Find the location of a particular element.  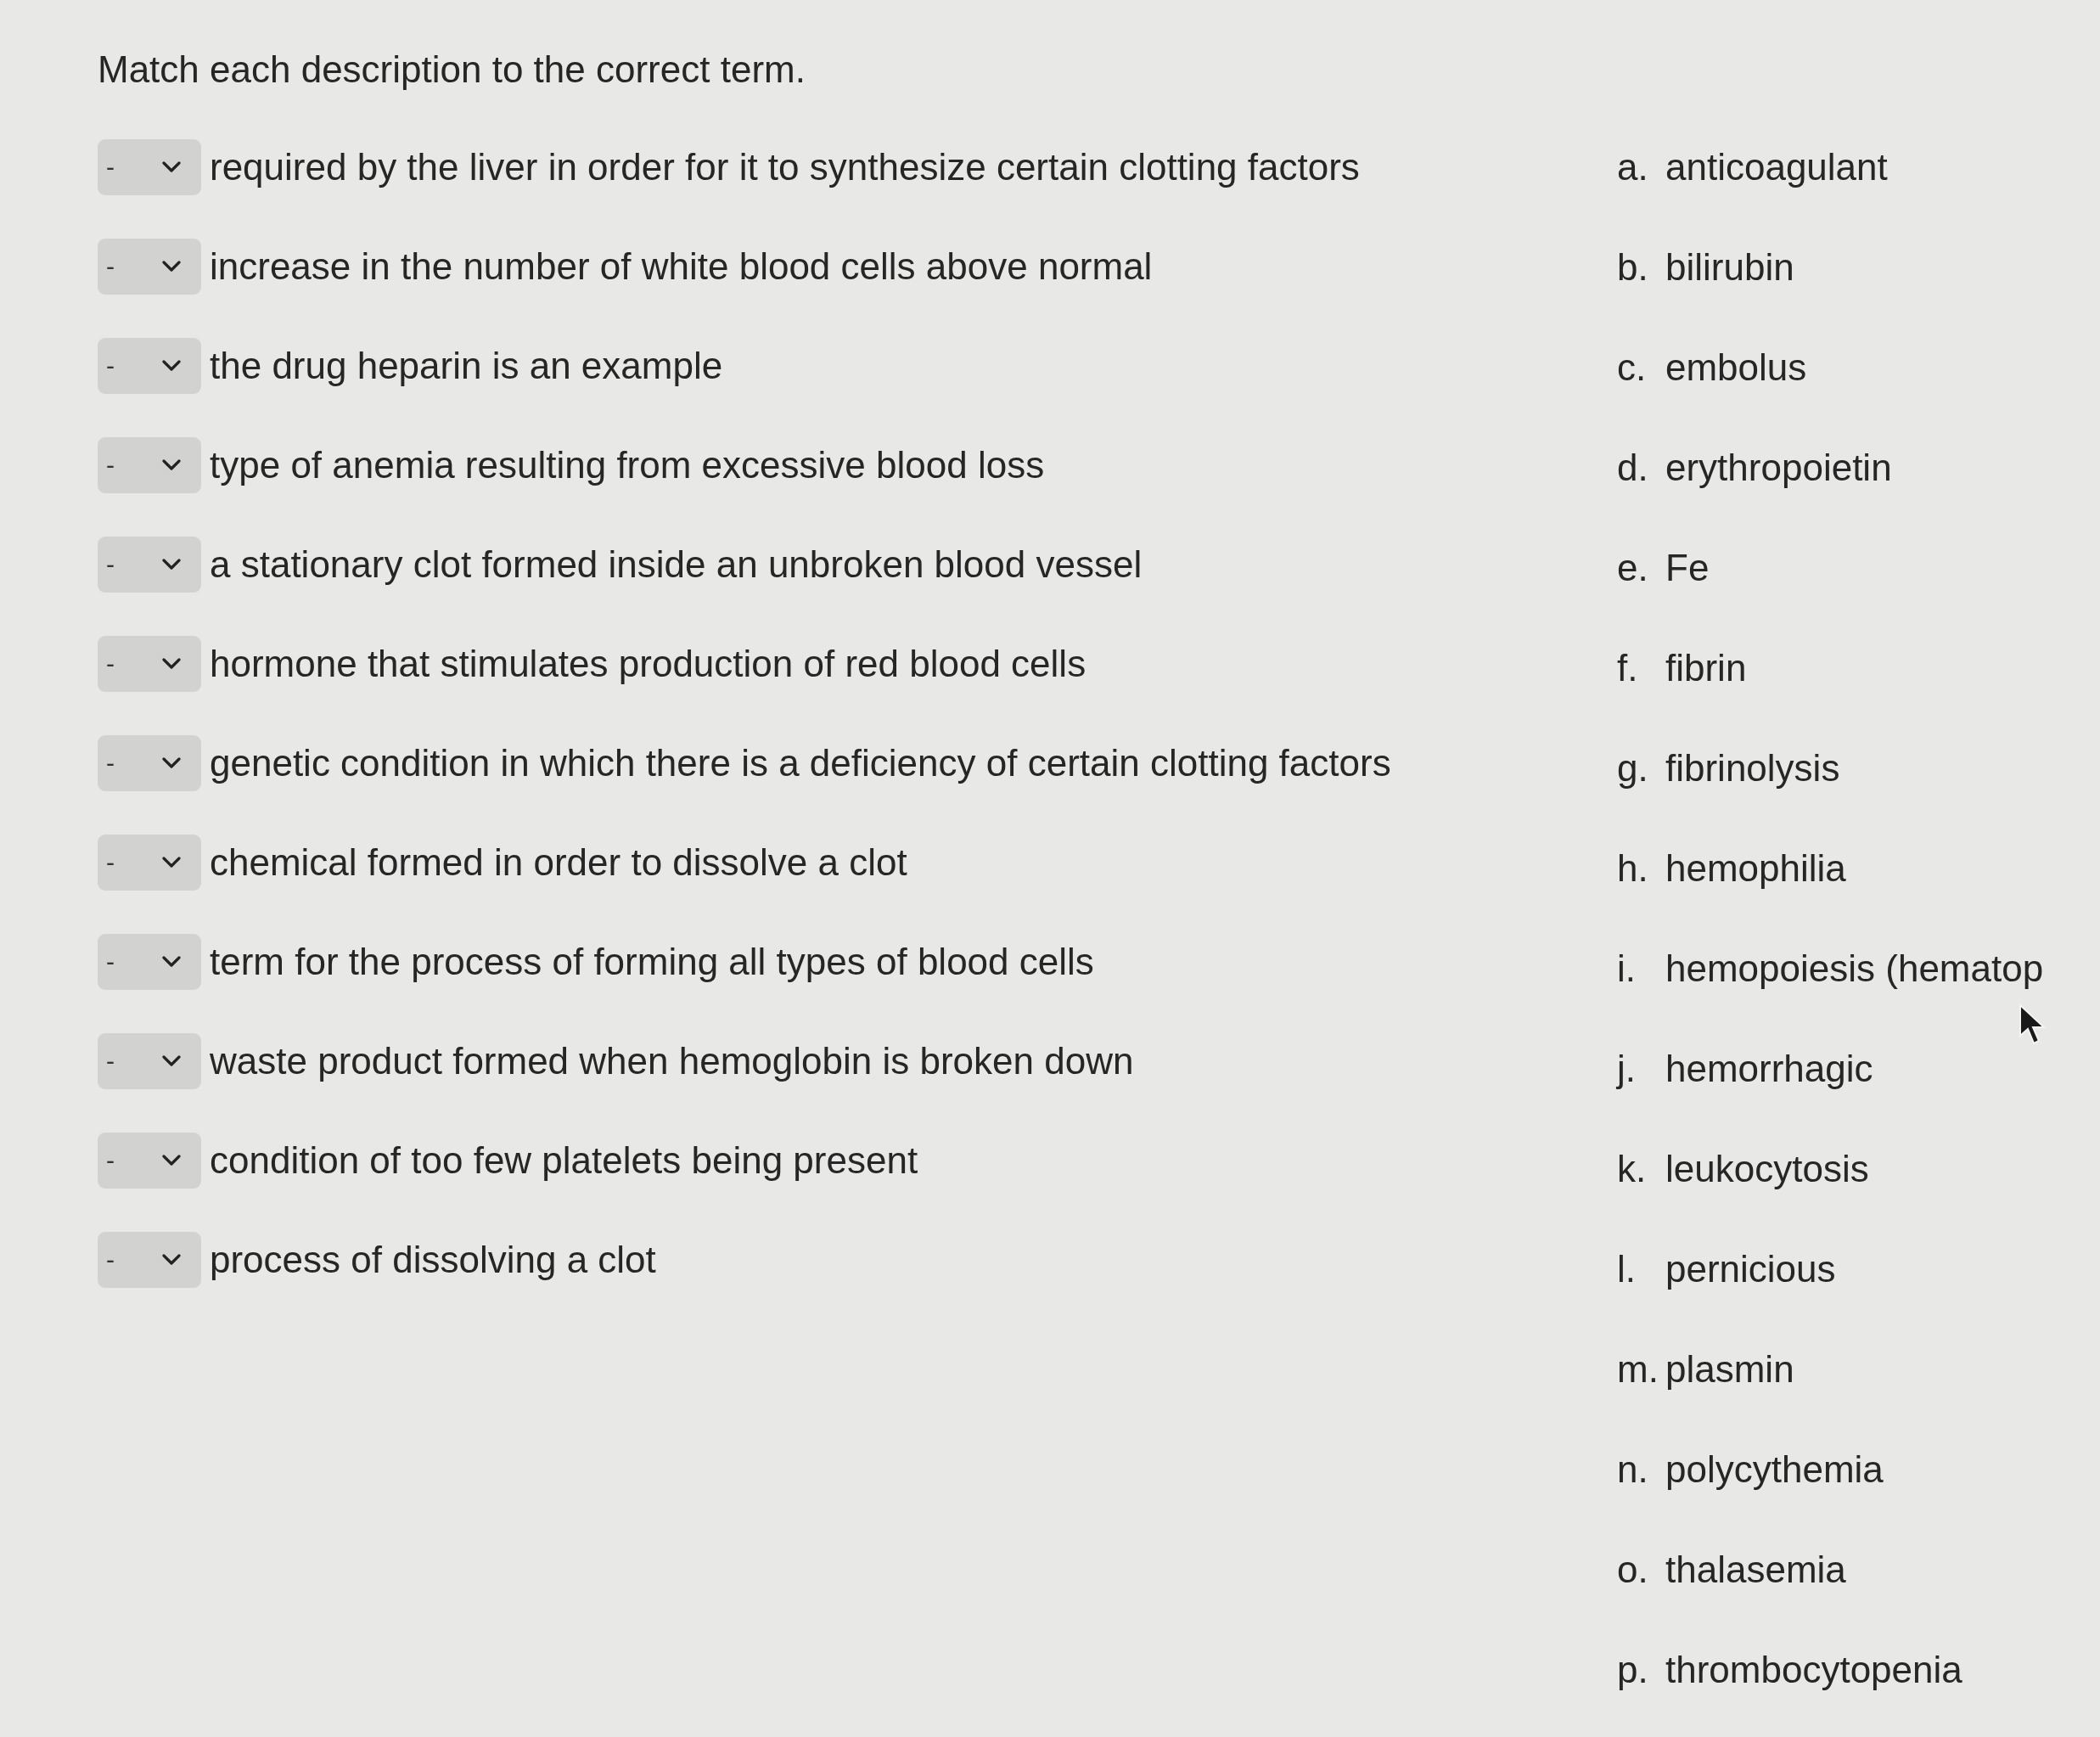

term-letter: p. is located at coordinates (1633, 1670).